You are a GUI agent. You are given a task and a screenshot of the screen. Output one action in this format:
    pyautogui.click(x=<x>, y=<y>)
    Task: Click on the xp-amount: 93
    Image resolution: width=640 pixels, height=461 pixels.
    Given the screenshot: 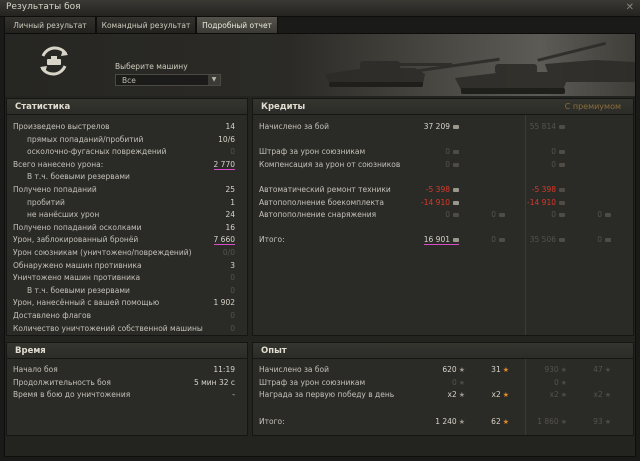 What is the action you would take?
    pyautogui.click(x=598, y=421)
    